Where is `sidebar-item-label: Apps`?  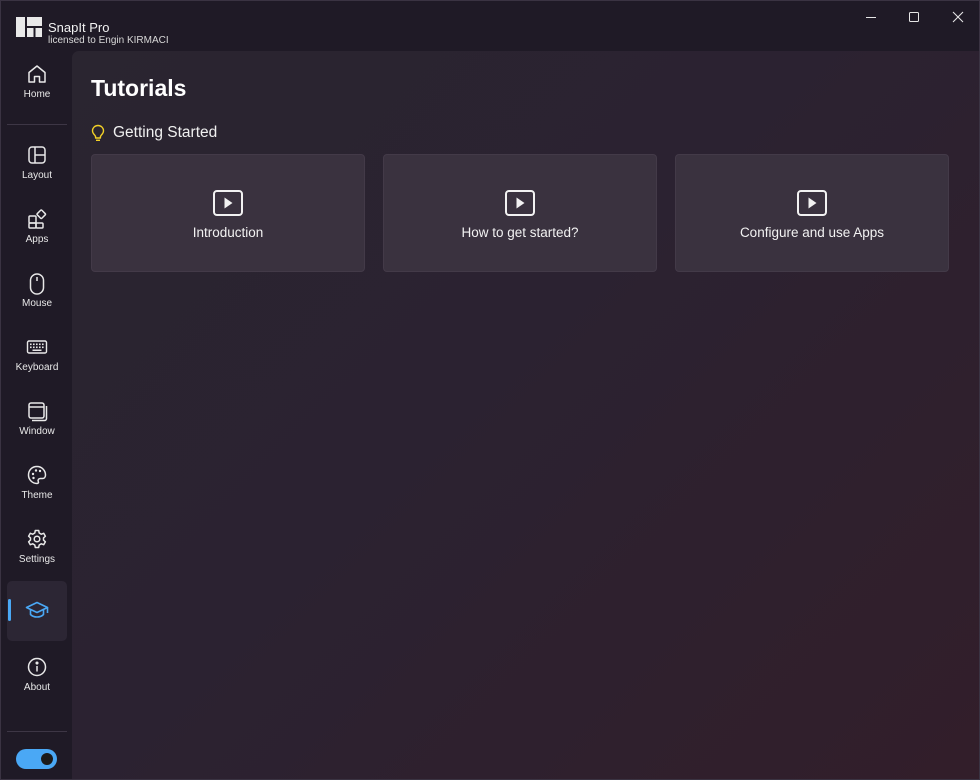 sidebar-item-label: Apps is located at coordinates (37, 239).